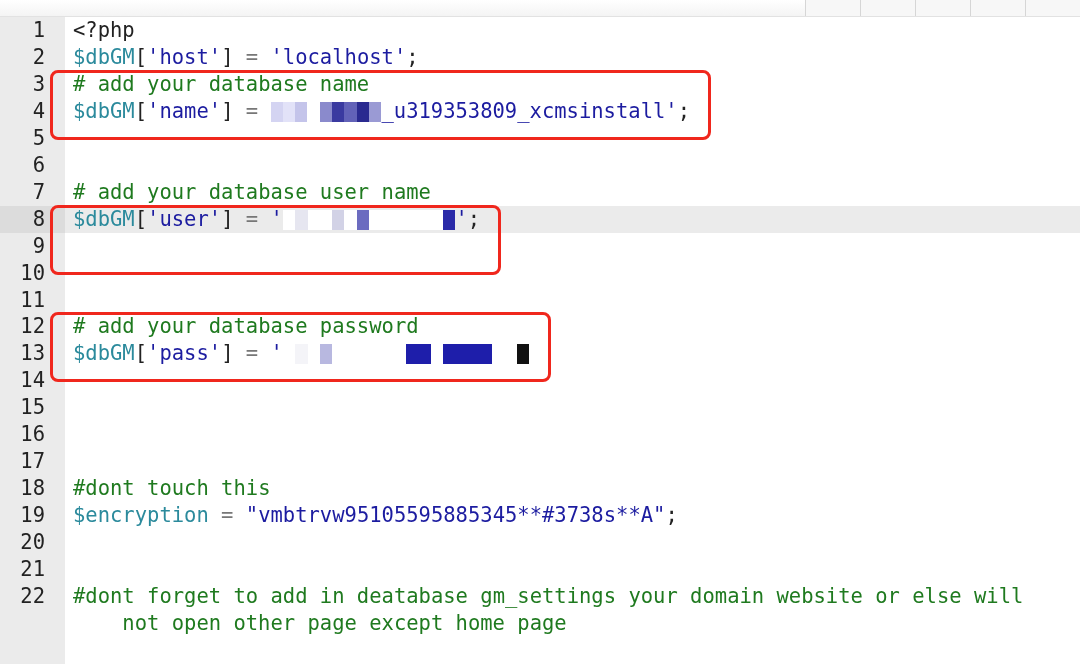 This screenshot has height=664, width=1080. I want to click on code-line: $dbGM['user'] = ' ';, so click(277, 219).